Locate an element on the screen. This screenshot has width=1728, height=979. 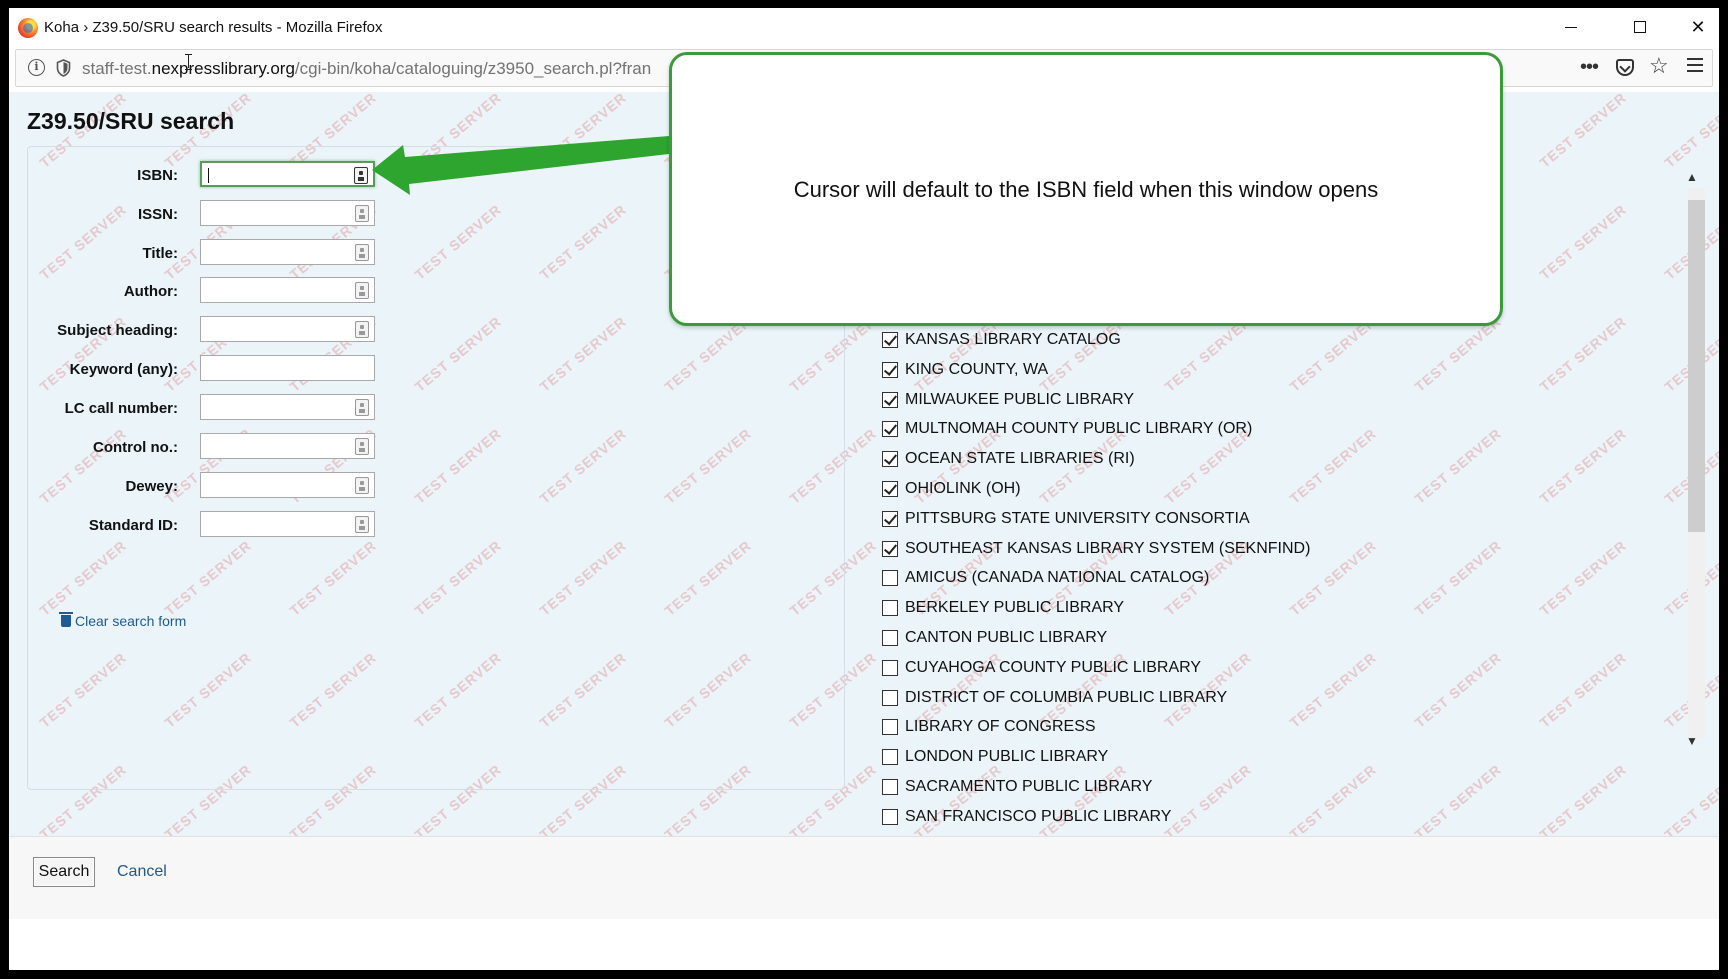
server-list-item: PITTSBURG STATE UNIVERSITY CONSORTIA is located at coordinates (1066, 519).